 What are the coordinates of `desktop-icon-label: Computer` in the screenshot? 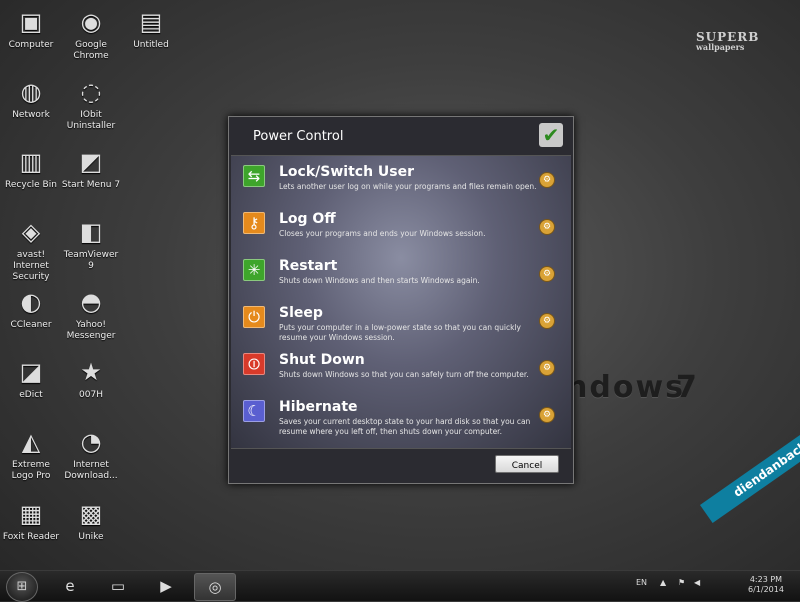 It's located at (31, 45).